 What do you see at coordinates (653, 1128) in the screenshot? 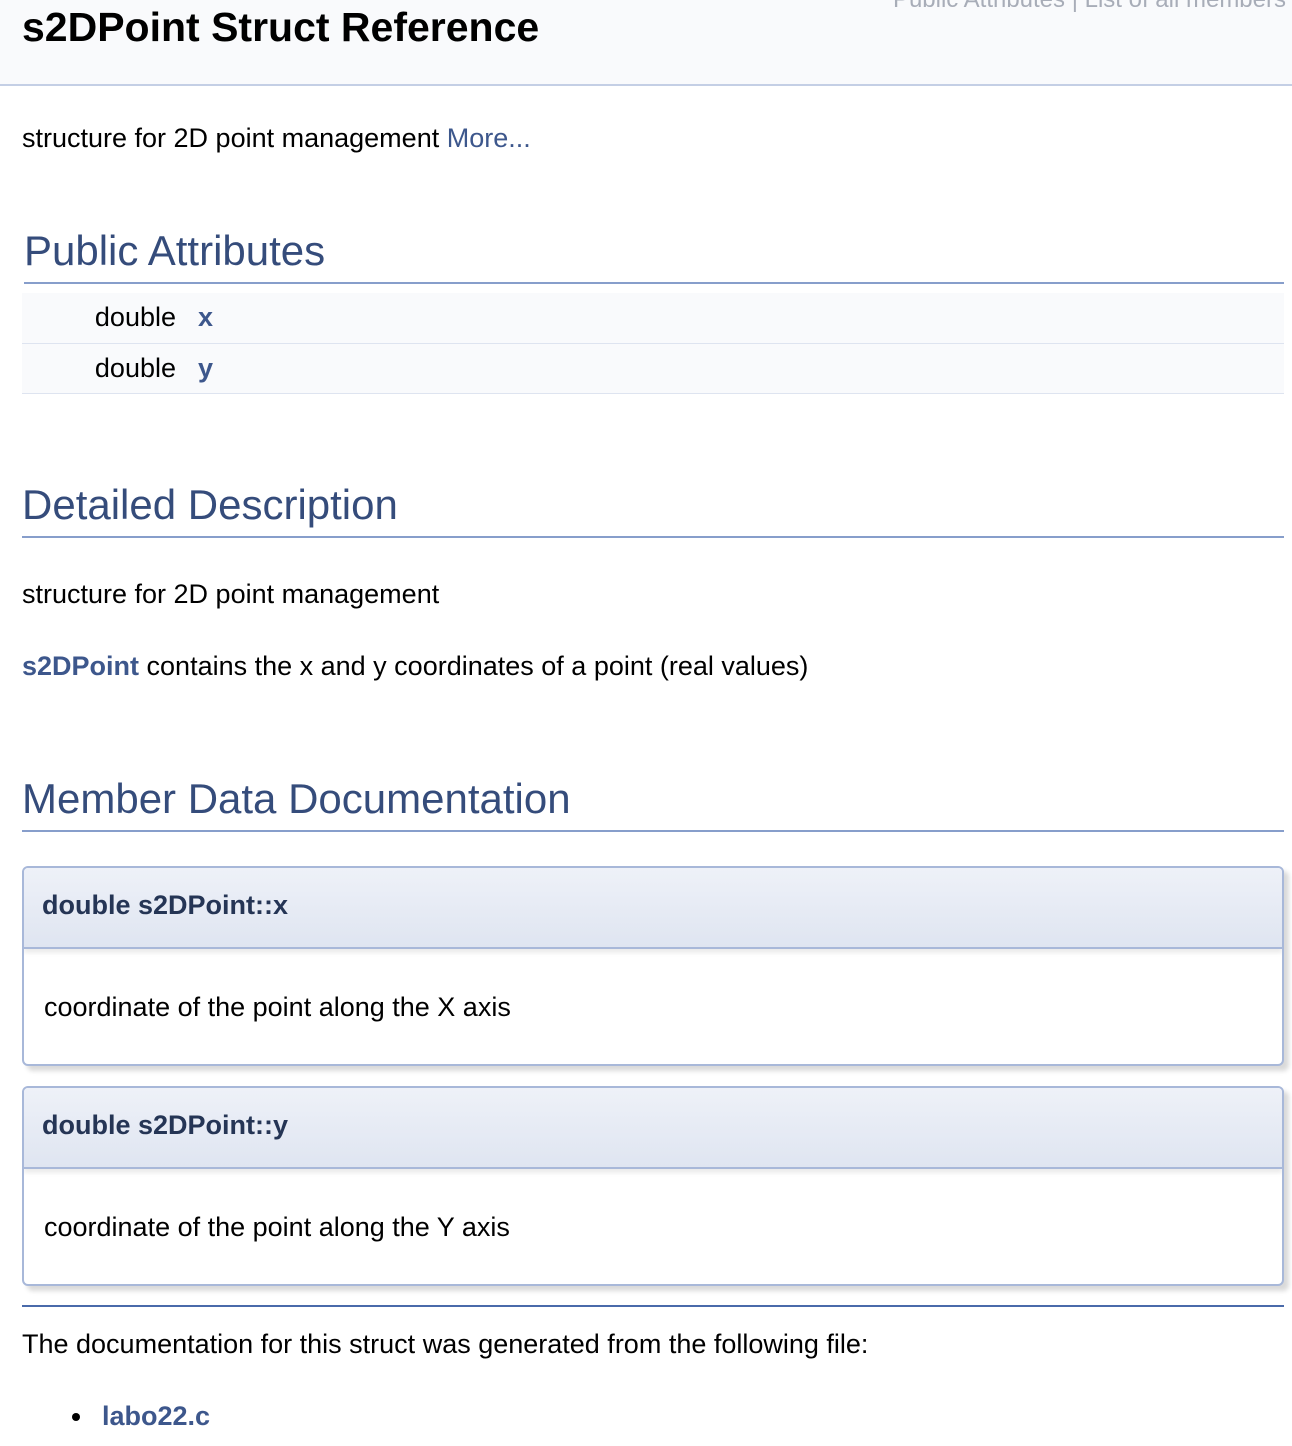
I see `member-prototype: double s2DPoint::y` at bounding box center [653, 1128].